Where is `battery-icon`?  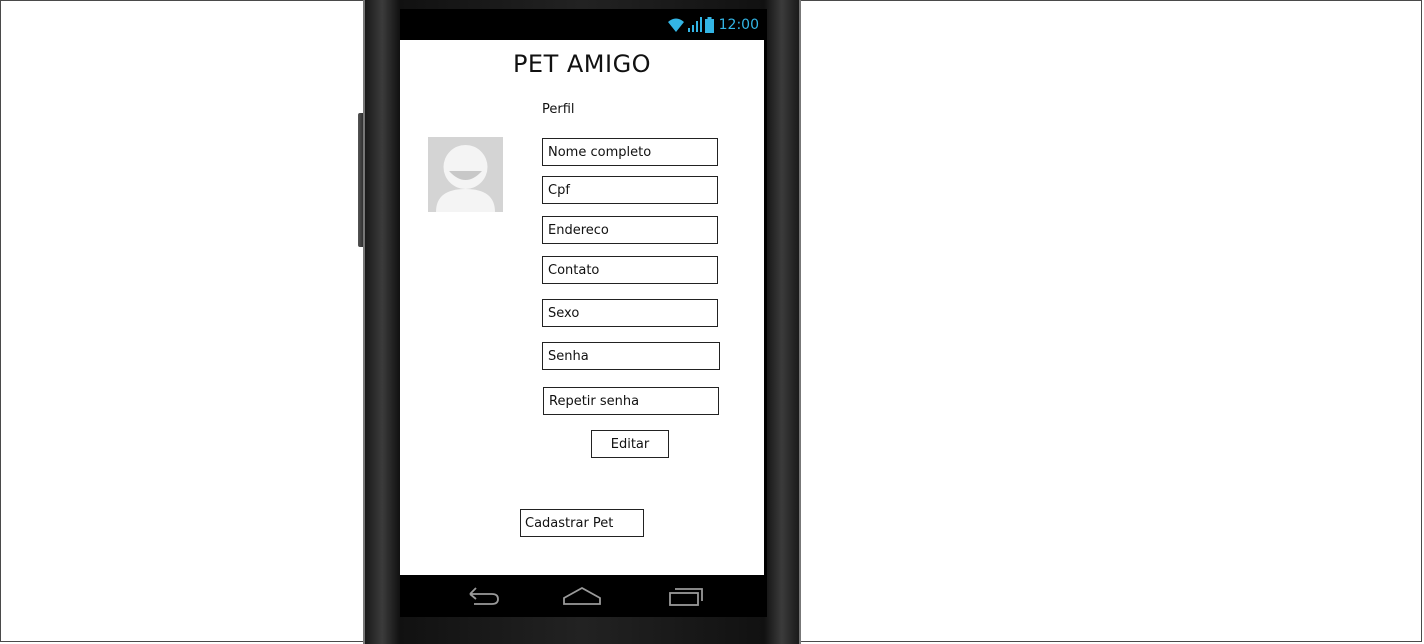
battery-icon is located at coordinates (709, 25).